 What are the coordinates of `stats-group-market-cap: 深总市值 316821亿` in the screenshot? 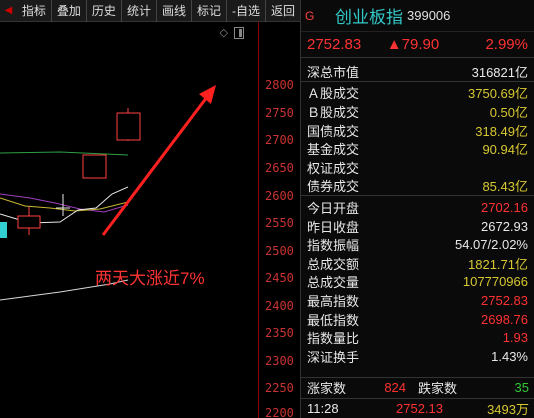 It's located at (417, 69).